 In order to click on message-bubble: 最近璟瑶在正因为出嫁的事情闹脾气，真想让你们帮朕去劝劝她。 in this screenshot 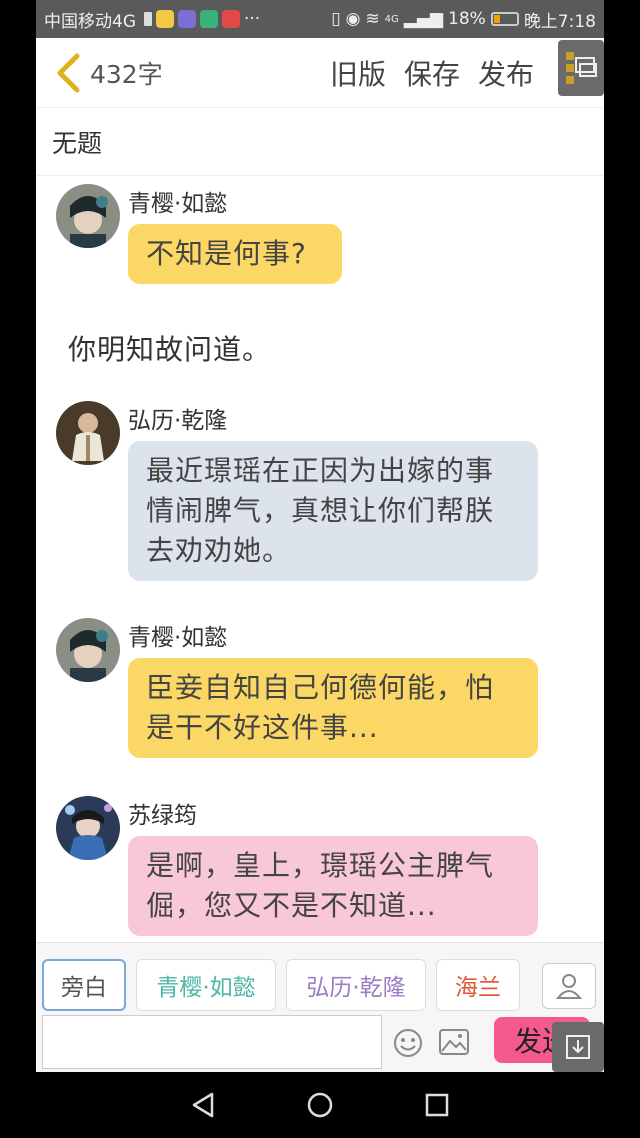, I will do `click(333, 511)`.